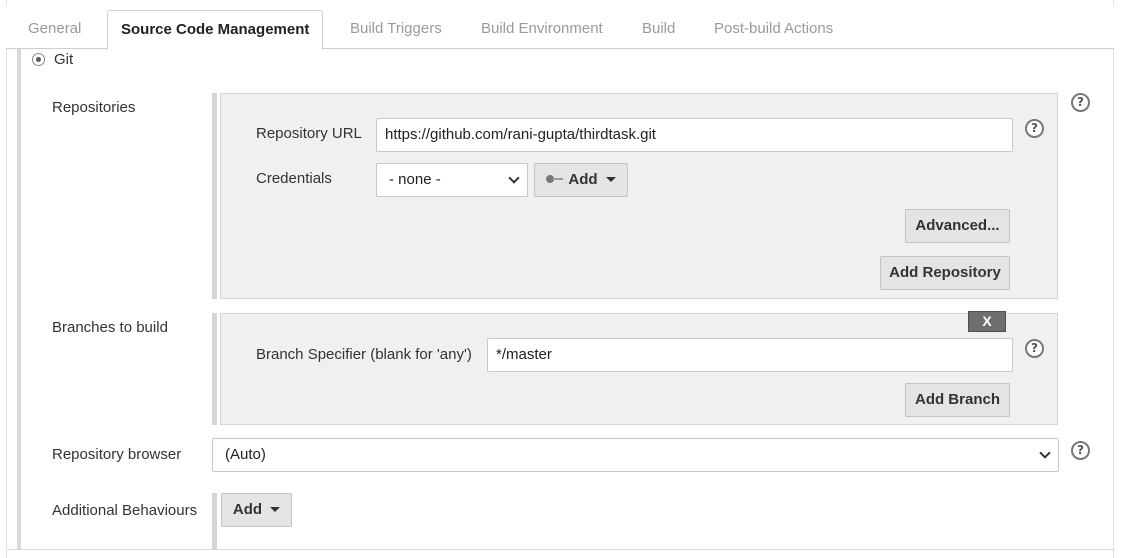 This screenshot has height=558, width=1126. What do you see at coordinates (309, 133) in the screenshot?
I see `repository-url-label: Repository URL` at bounding box center [309, 133].